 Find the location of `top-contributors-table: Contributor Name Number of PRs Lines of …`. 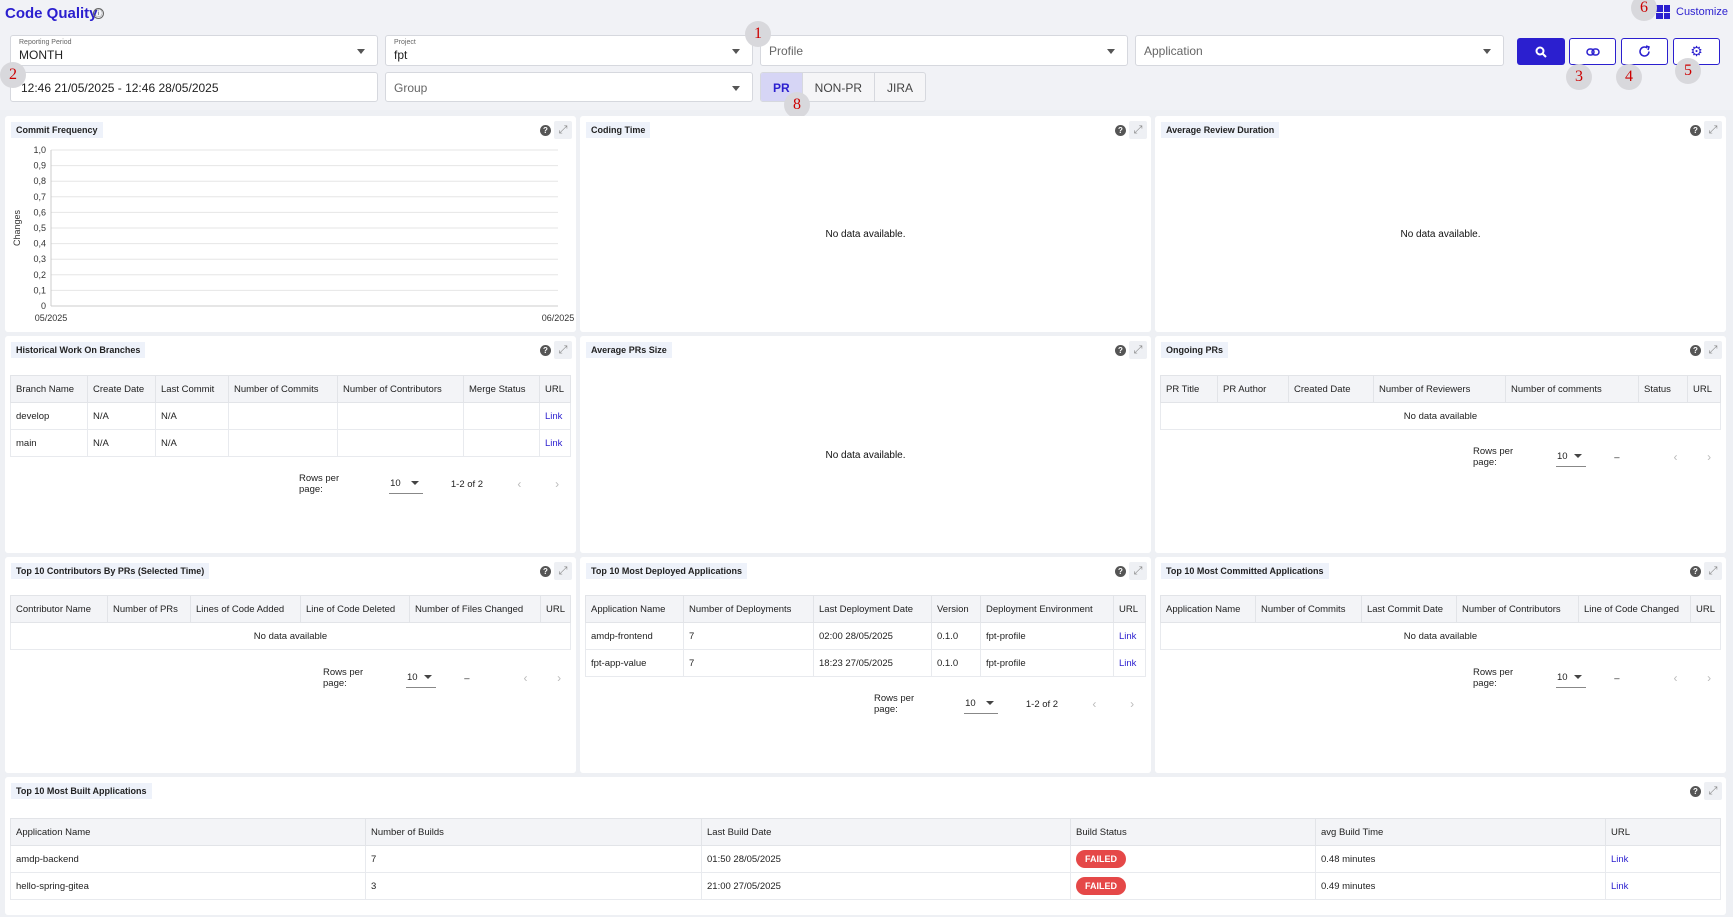

top-contributors-table: Contributor Name Number of PRs Lines of … is located at coordinates (291, 622).